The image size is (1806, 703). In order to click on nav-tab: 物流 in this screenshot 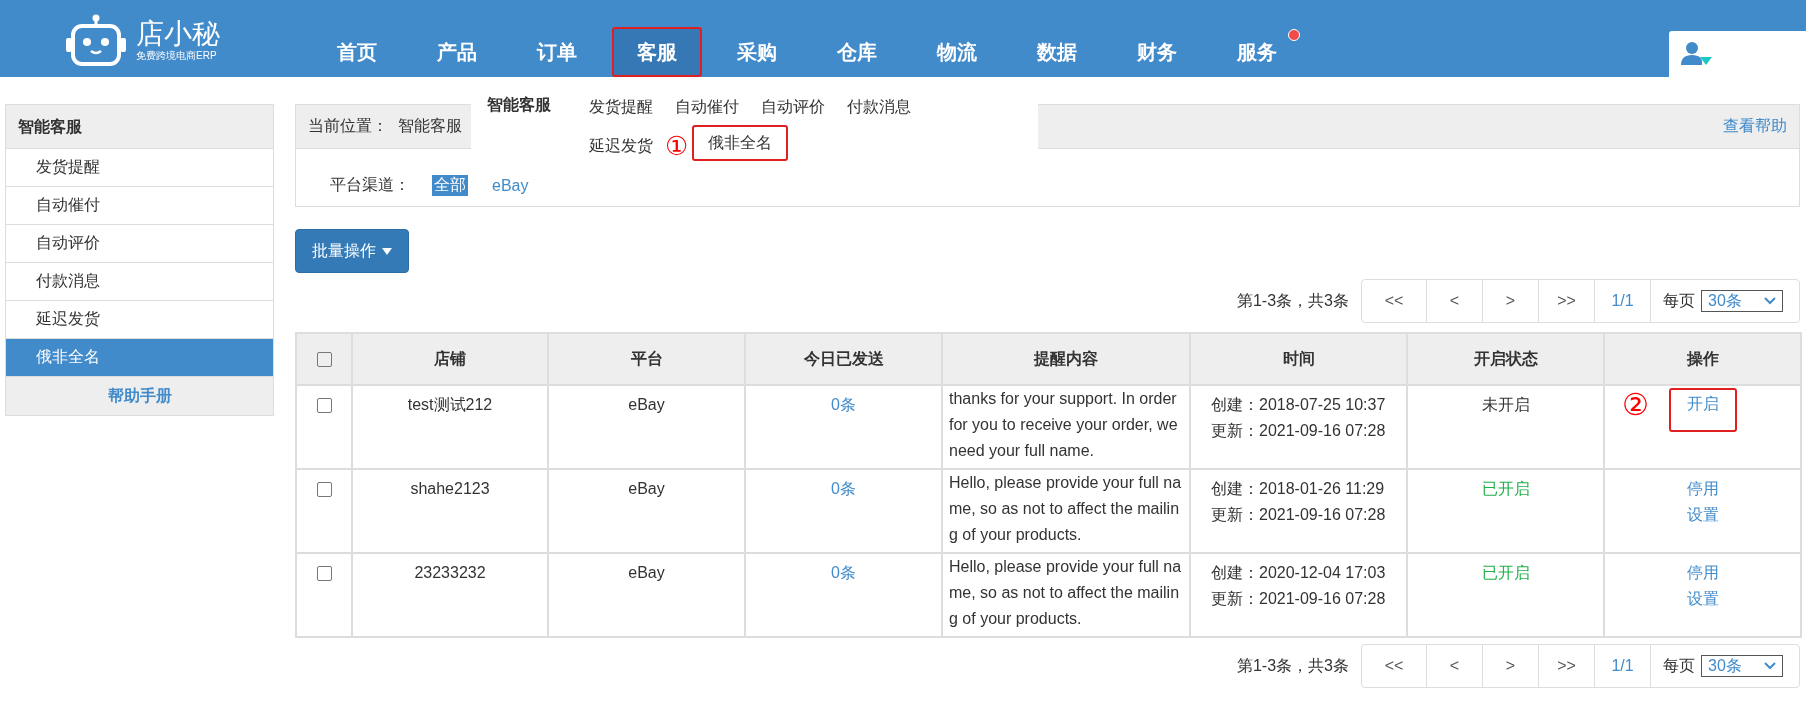, I will do `click(957, 52)`.